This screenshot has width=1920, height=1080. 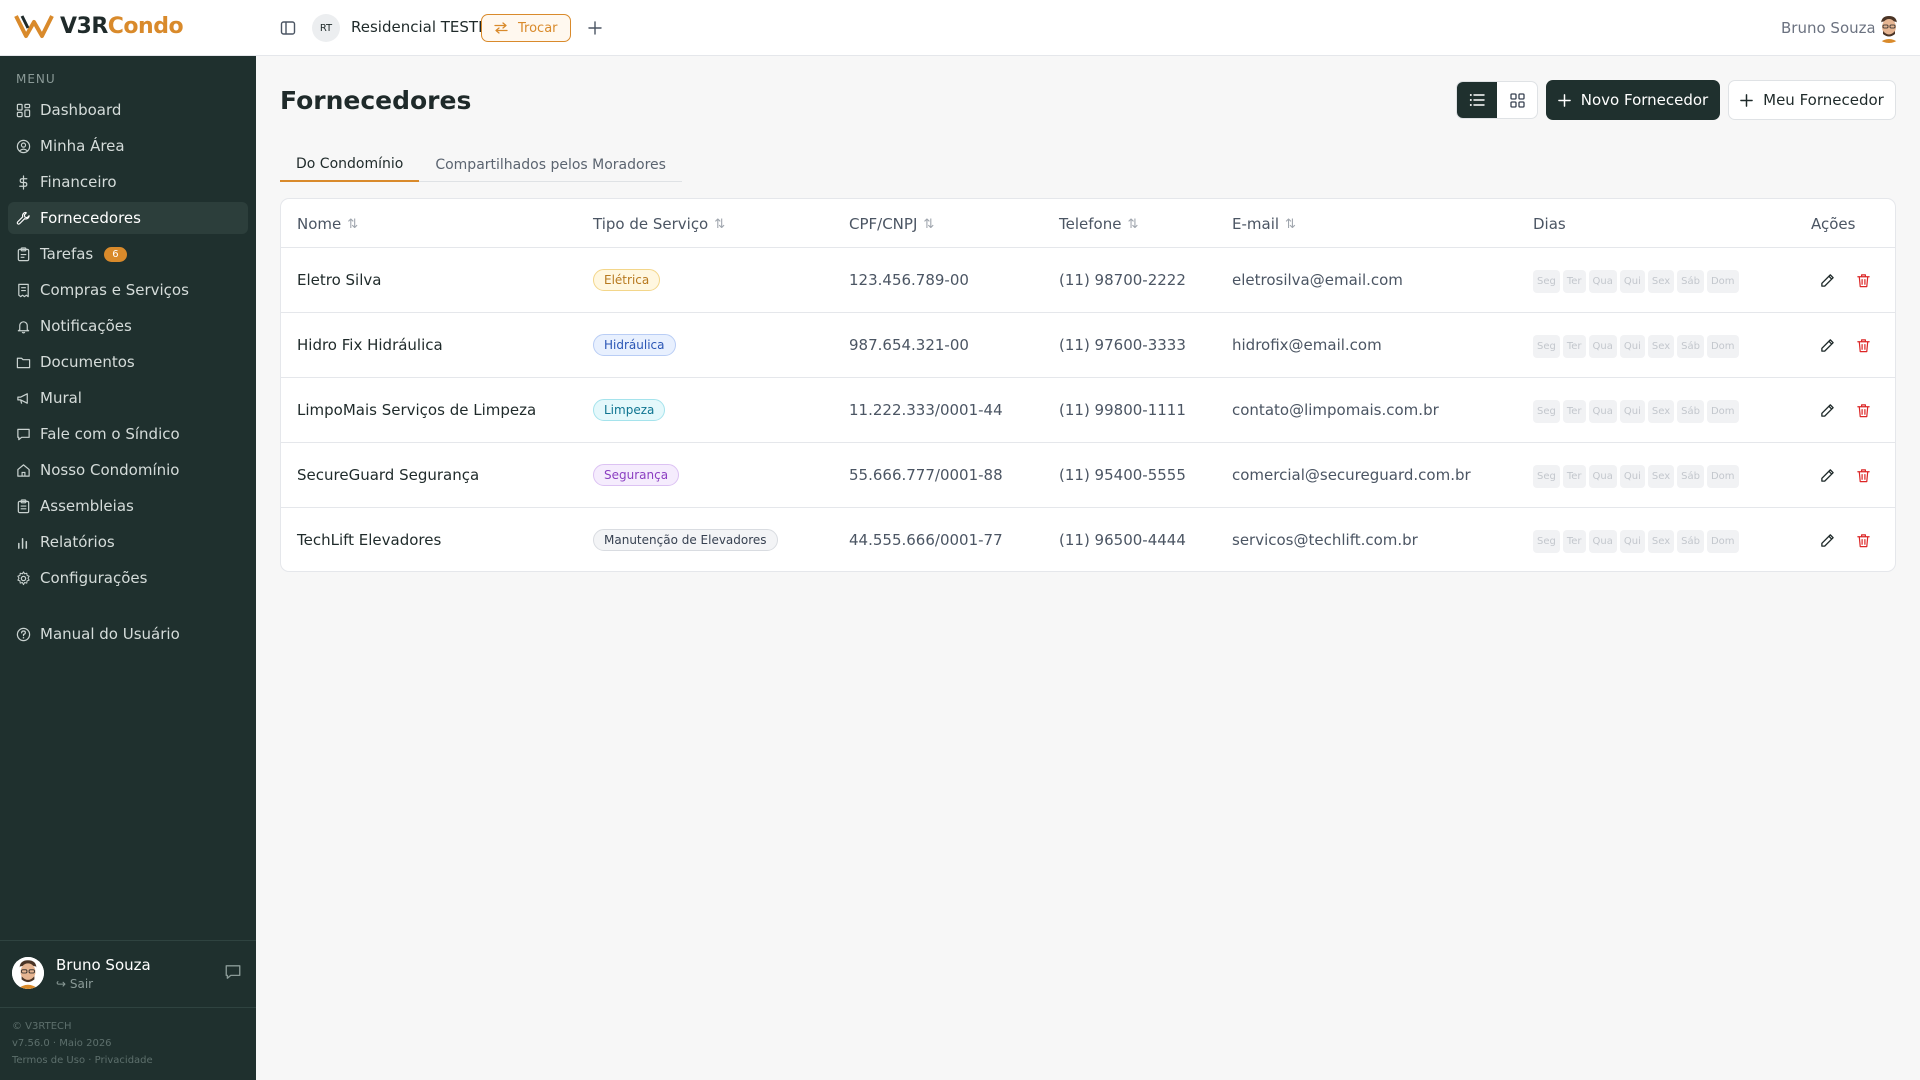 What do you see at coordinates (81, 110) in the screenshot?
I see `sidebar-item-label: Dashboard` at bounding box center [81, 110].